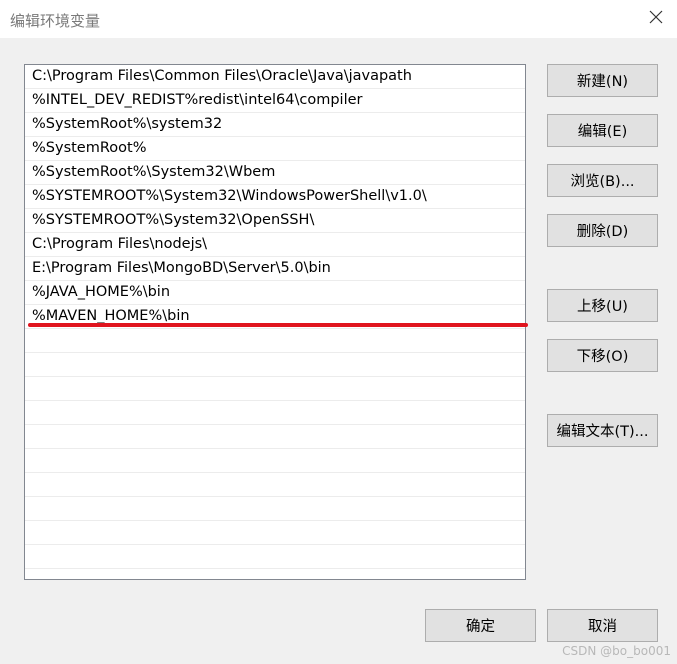  What do you see at coordinates (275, 125) in the screenshot?
I see `list-item: %SystemRoot%\system32` at bounding box center [275, 125].